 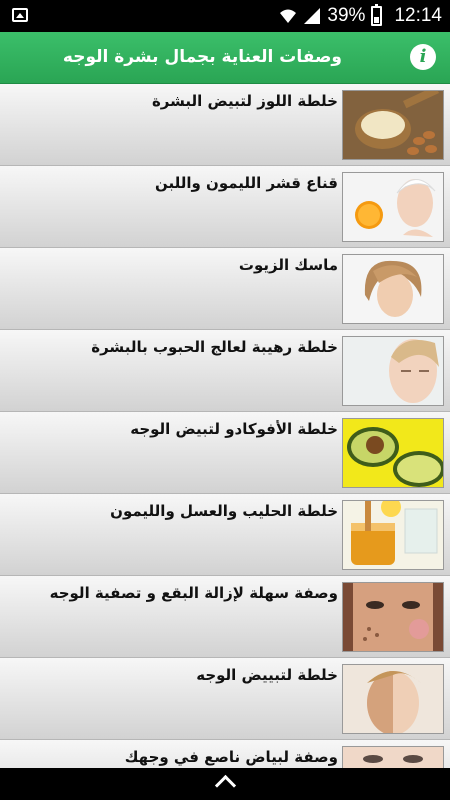 What do you see at coordinates (225, 699) in the screenshot?
I see `list-item: خلطة لتبييض الوجه` at bounding box center [225, 699].